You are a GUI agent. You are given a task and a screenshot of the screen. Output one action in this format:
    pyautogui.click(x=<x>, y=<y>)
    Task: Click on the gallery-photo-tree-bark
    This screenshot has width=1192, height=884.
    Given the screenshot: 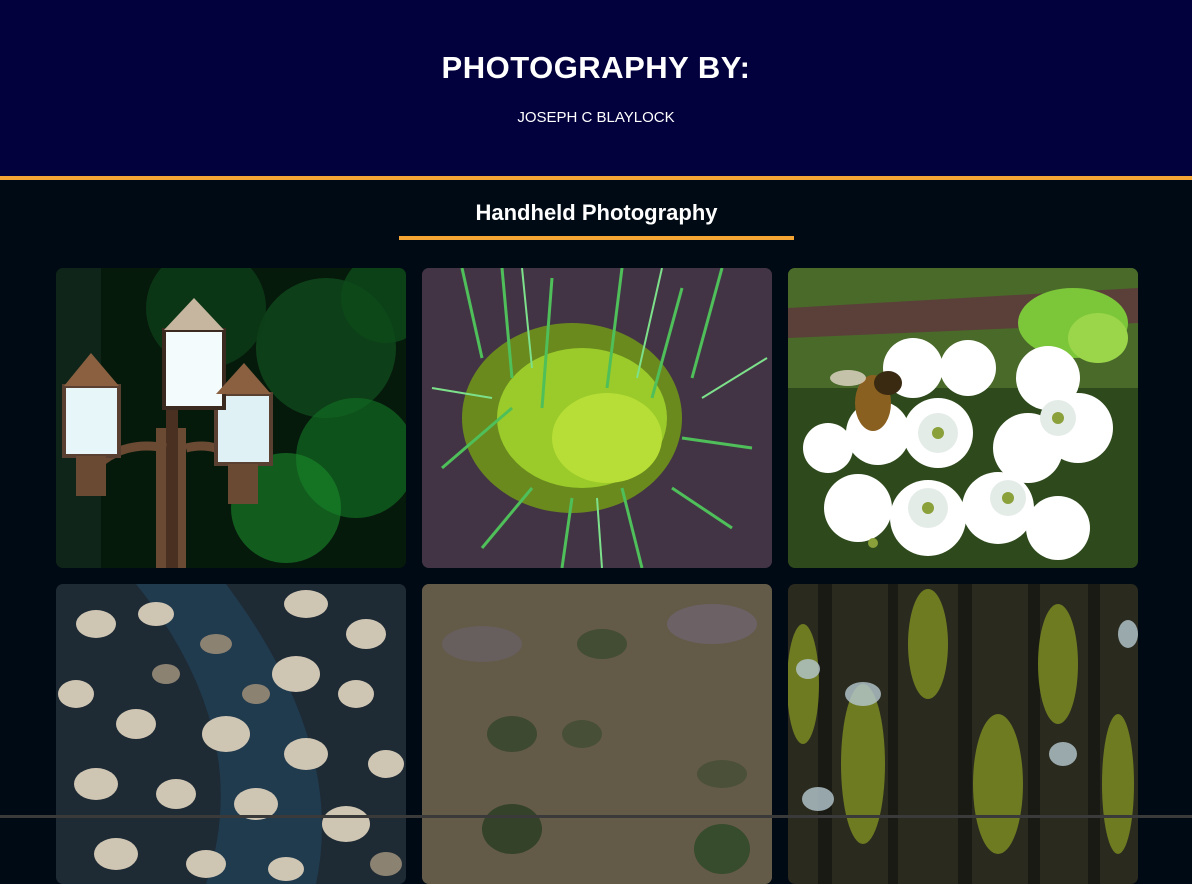 What is the action you would take?
    pyautogui.click(x=963, y=734)
    